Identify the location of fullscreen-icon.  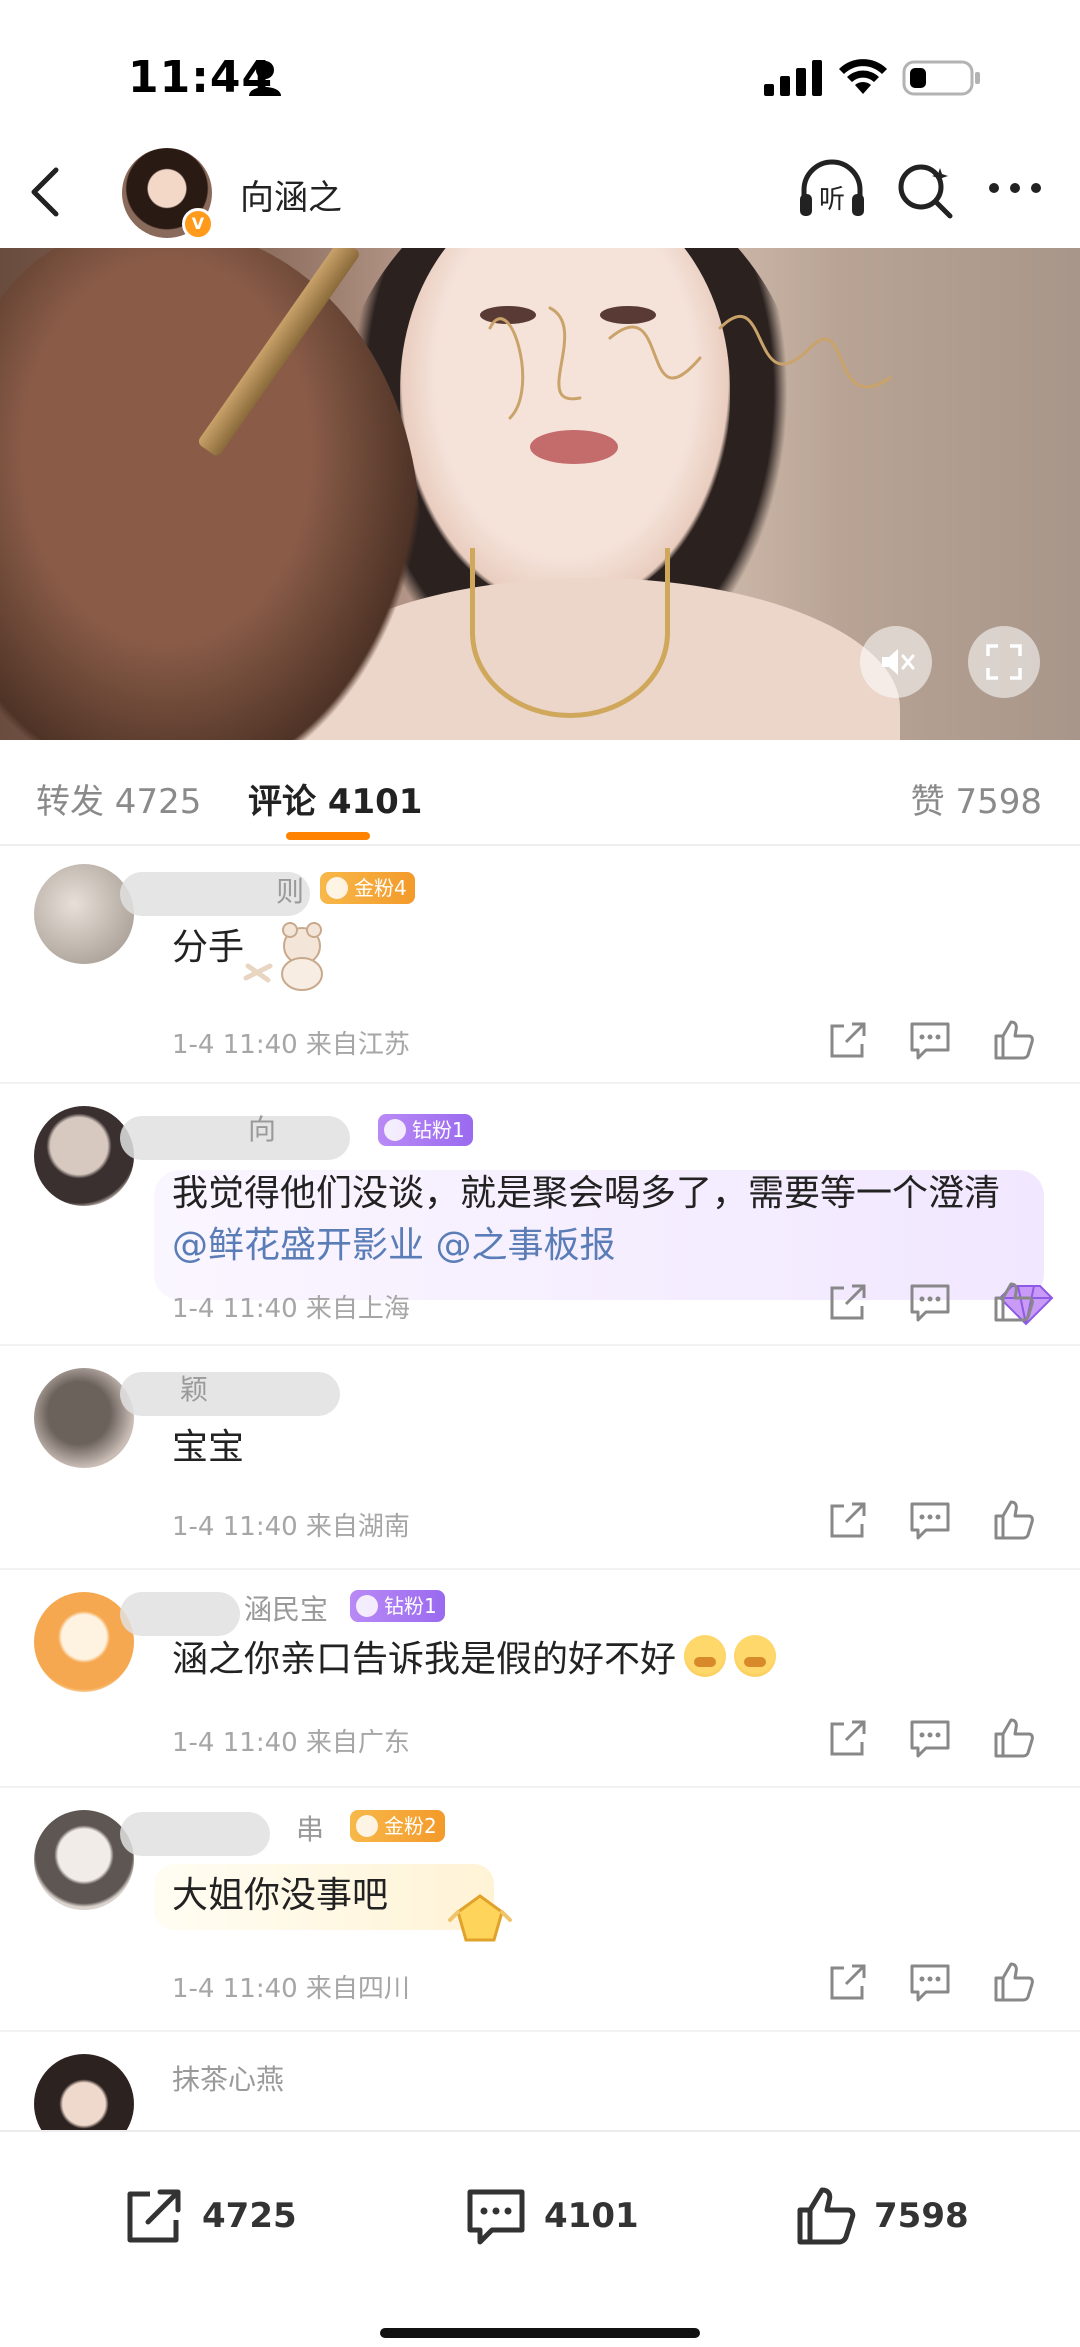
(1004, 662).